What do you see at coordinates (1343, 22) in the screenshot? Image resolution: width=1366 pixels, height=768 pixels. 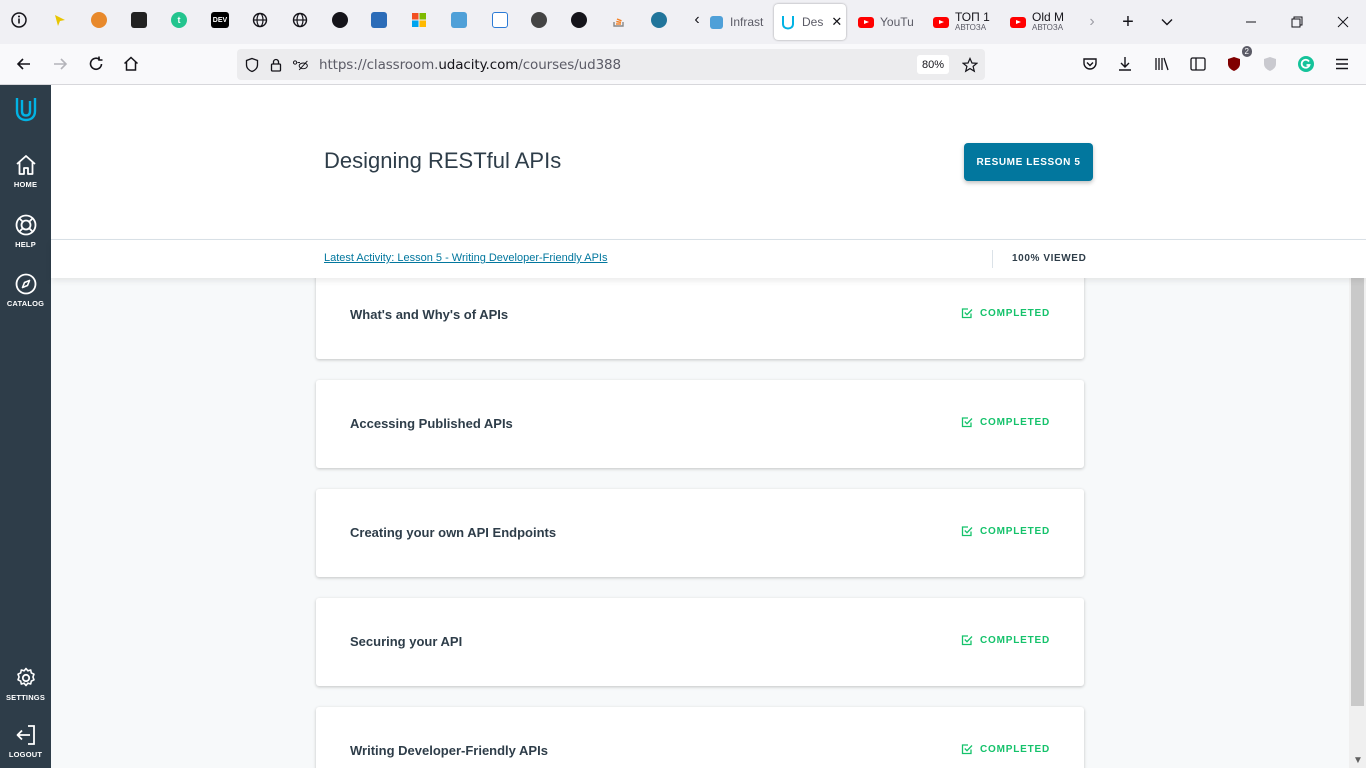 I see `close-window-icon` at bounding box center [1343, 22].